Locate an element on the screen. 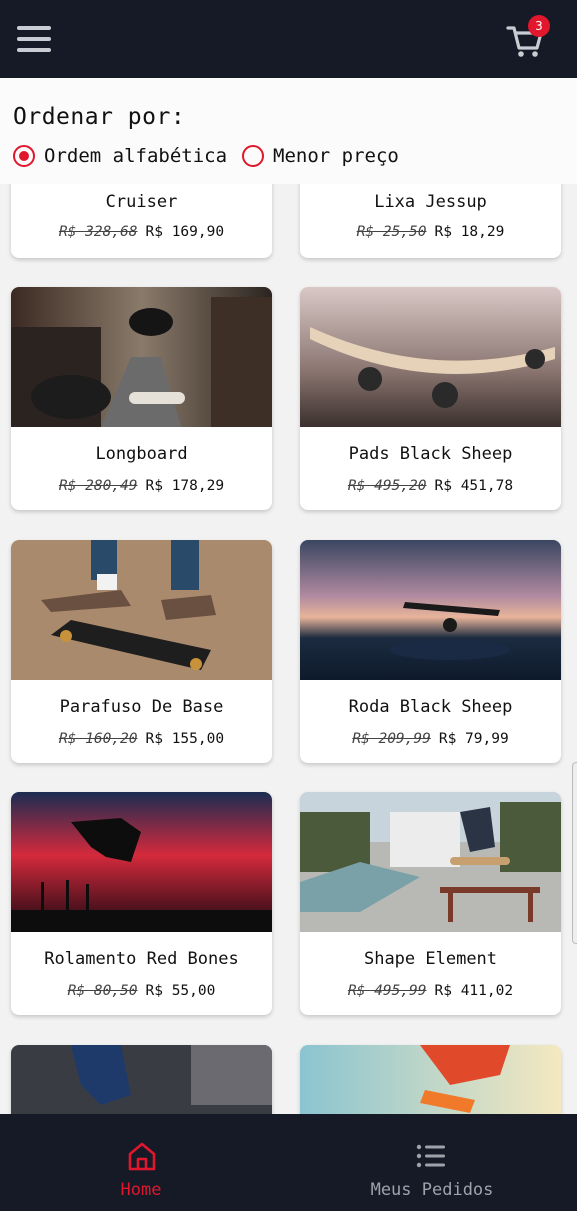 The image size is (577, 1211). sort-option-label: Ordem alfabética is located at coordinates (136, 156).